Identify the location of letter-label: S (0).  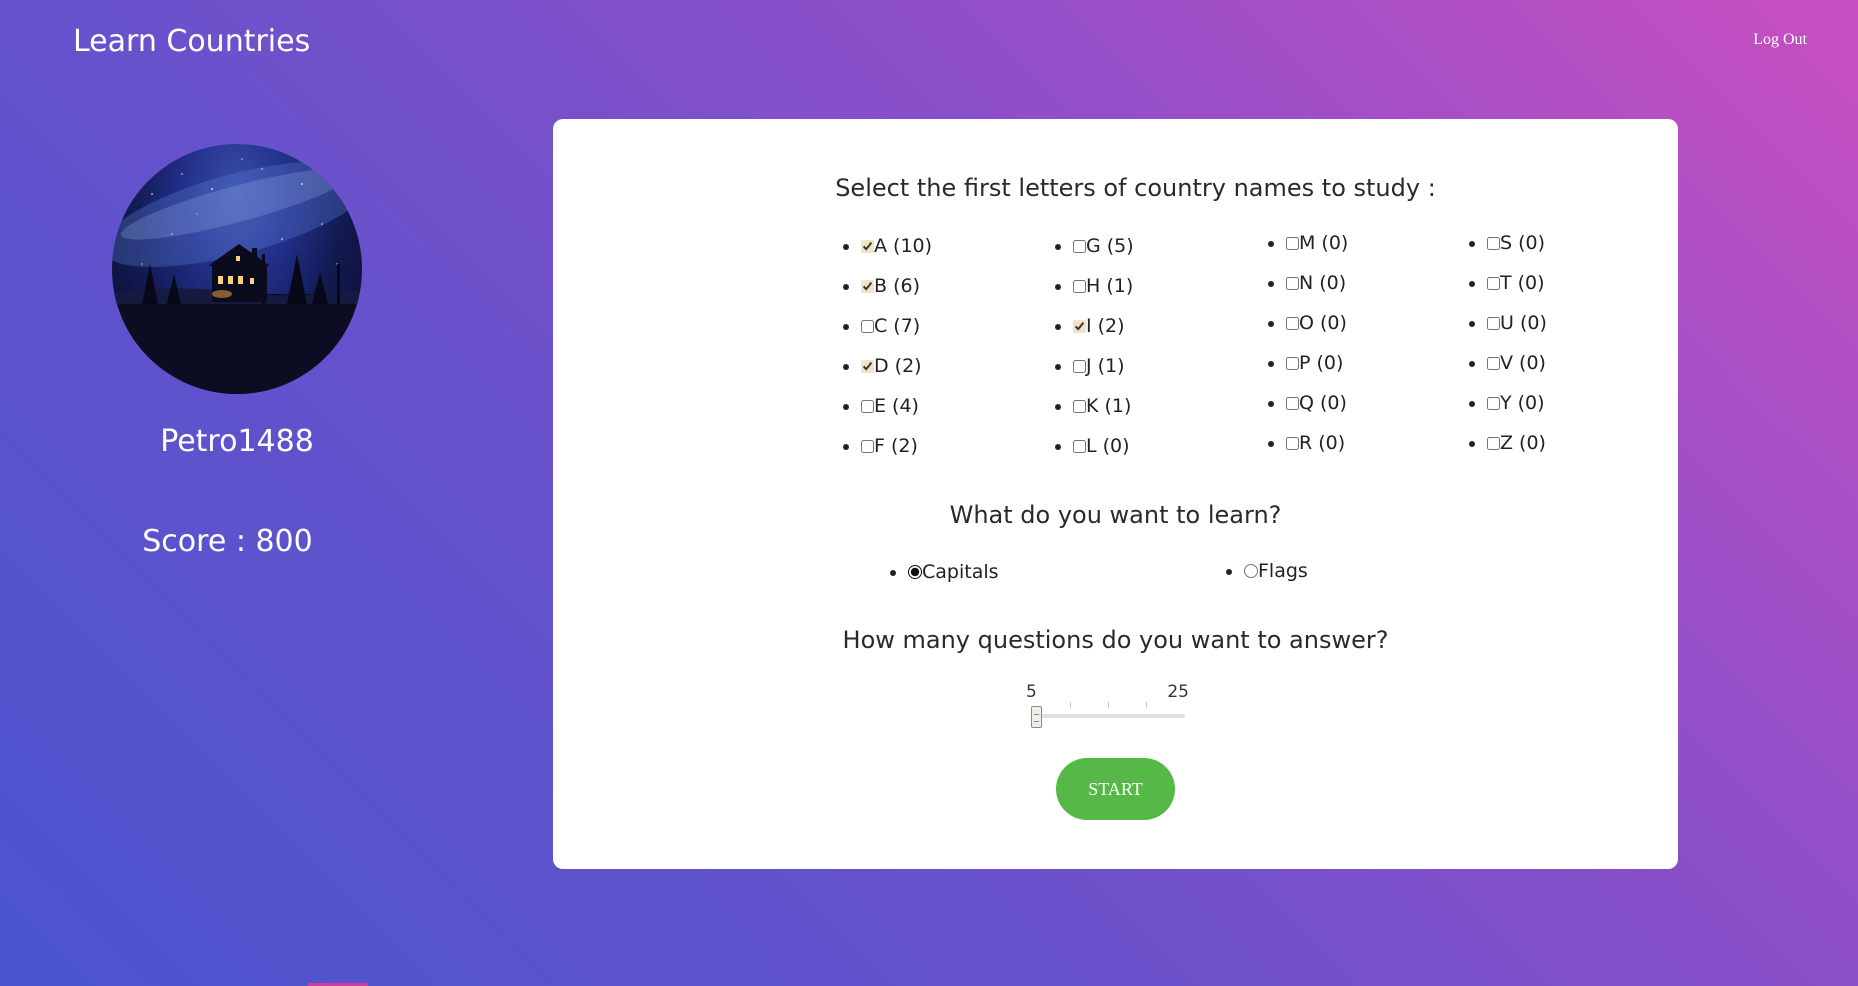
(1523, 243).